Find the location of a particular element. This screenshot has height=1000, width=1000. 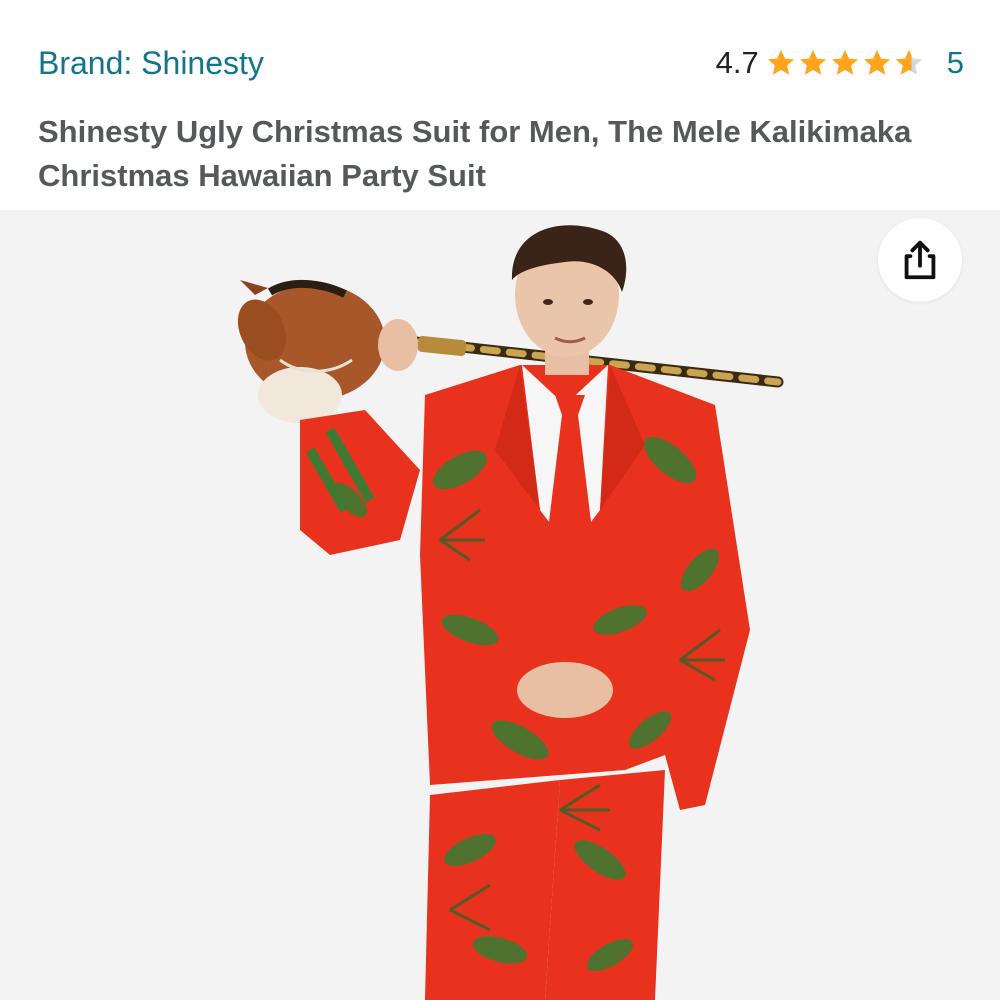

product-header: Brand: Shinesty 4.7 5 is located at coordinates (500, 50).